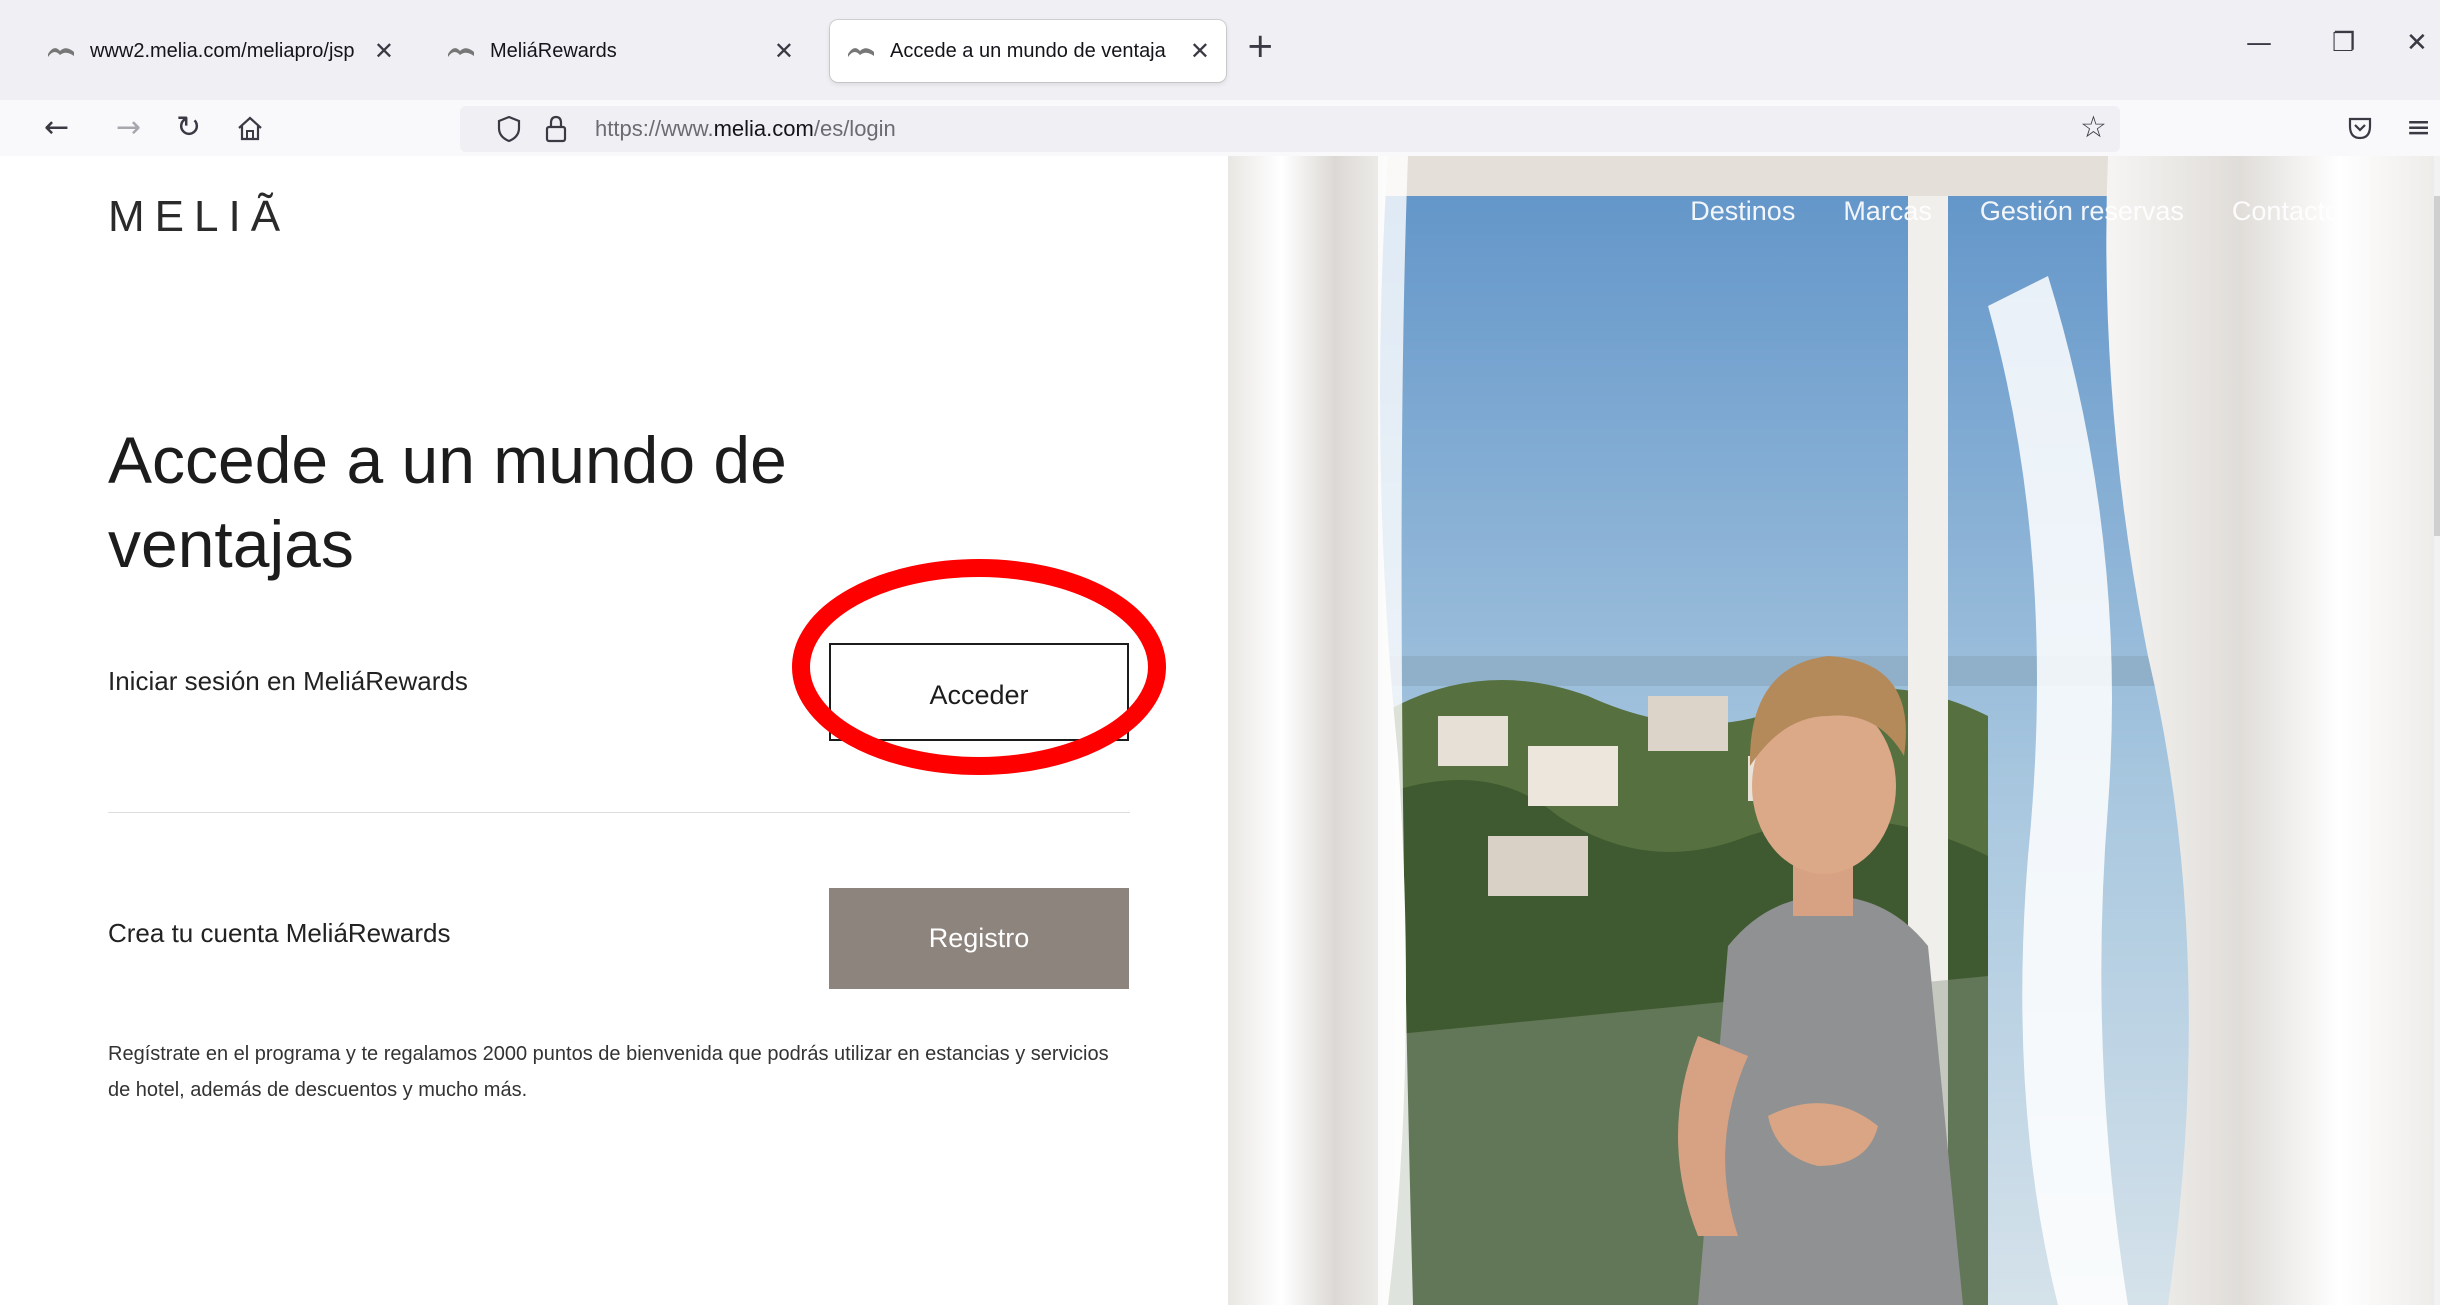 Image resolution: width=2440 pixels, height=1305 pixels. What do you see at coordinates (2418, 128) in the screenshot?
I see `hamburger-menu-icon: ≡` at bounding box center [2418, 128].